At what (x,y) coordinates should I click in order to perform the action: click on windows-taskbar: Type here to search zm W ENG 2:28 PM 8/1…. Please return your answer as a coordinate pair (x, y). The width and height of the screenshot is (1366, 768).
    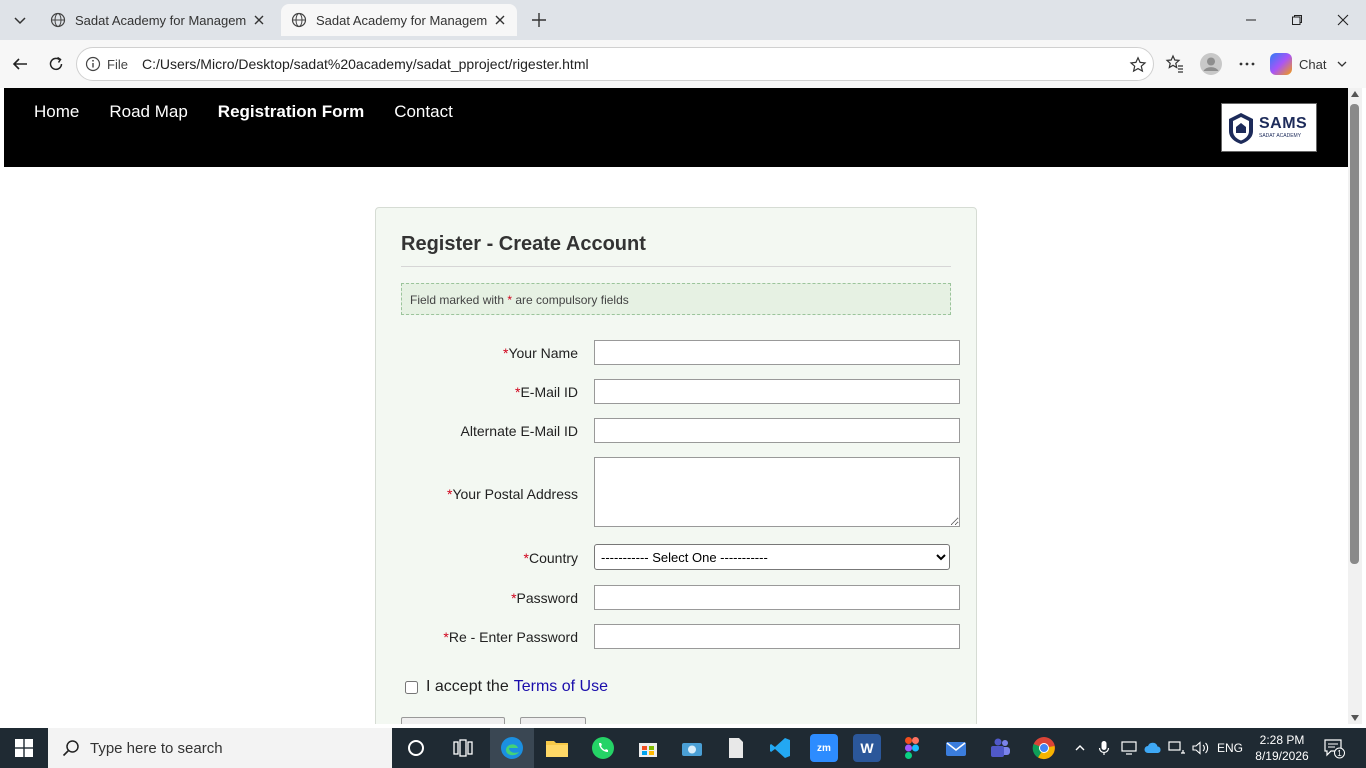
    Looking at the image, I should click on (683, 748).